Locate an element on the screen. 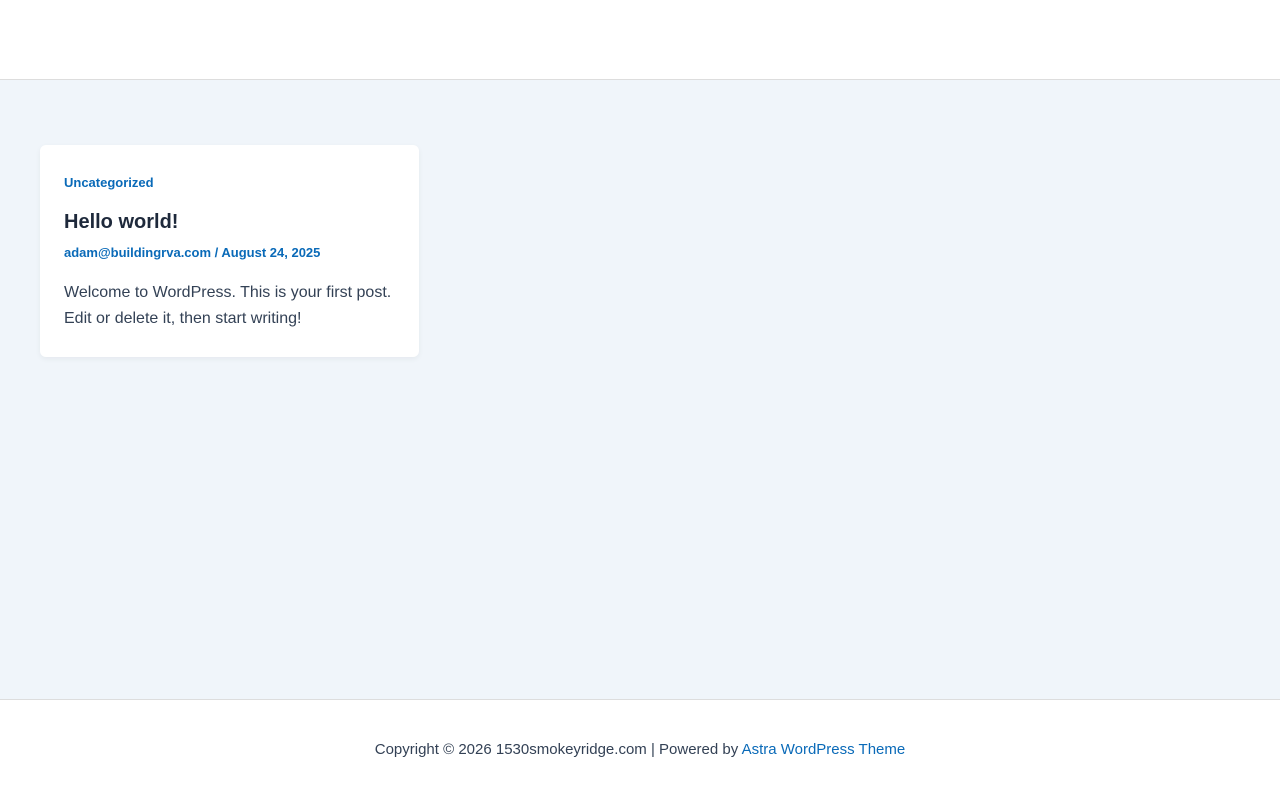  post-author-link: adam@buildingrva.com is located at coordinates (137, 252).